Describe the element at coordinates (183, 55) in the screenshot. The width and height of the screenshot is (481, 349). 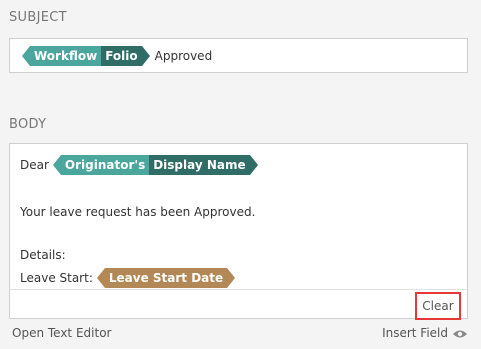
I see `subject-text: Approved` at that location.